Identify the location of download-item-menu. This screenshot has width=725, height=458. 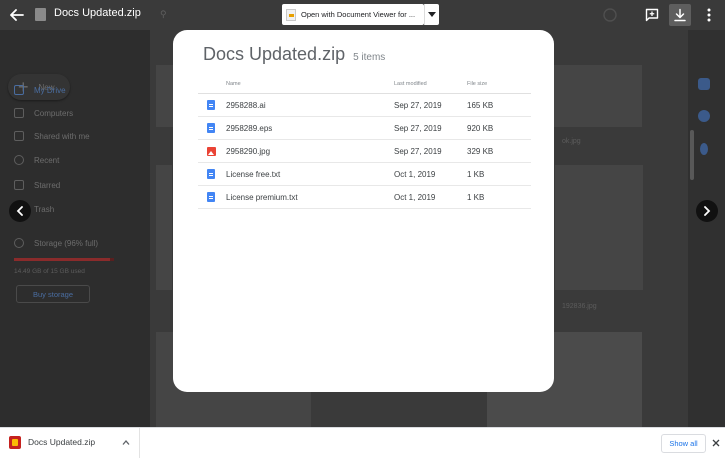
(126, 442).